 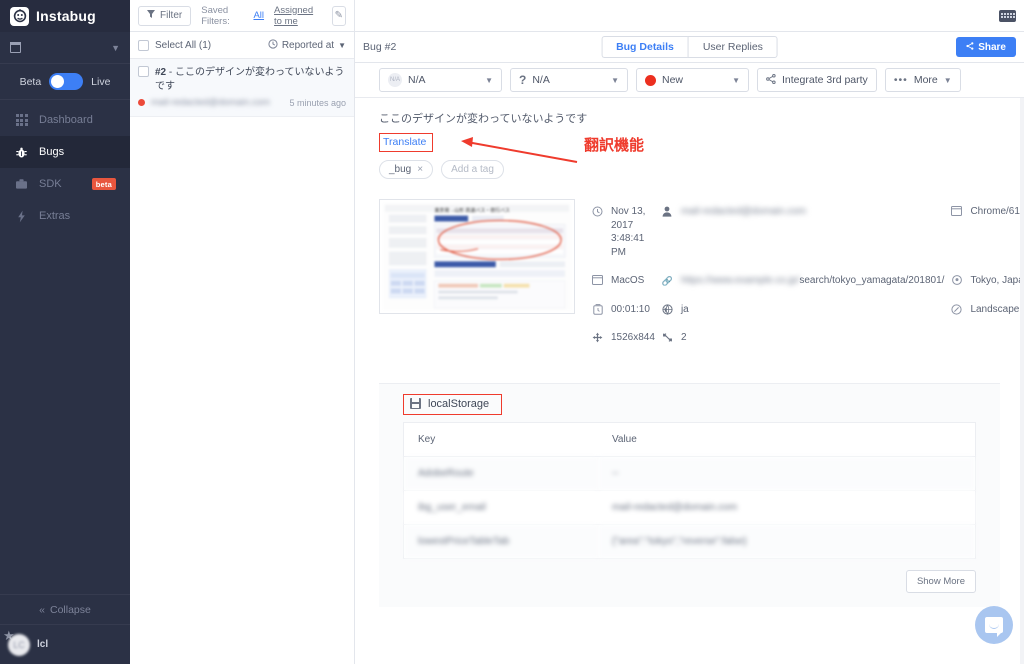 What do you see at coordinates (250, 79) in the screenshot?
I see `bug-item-text: ここのデザインが変わっていないようです` at bounding box center [250, 79].